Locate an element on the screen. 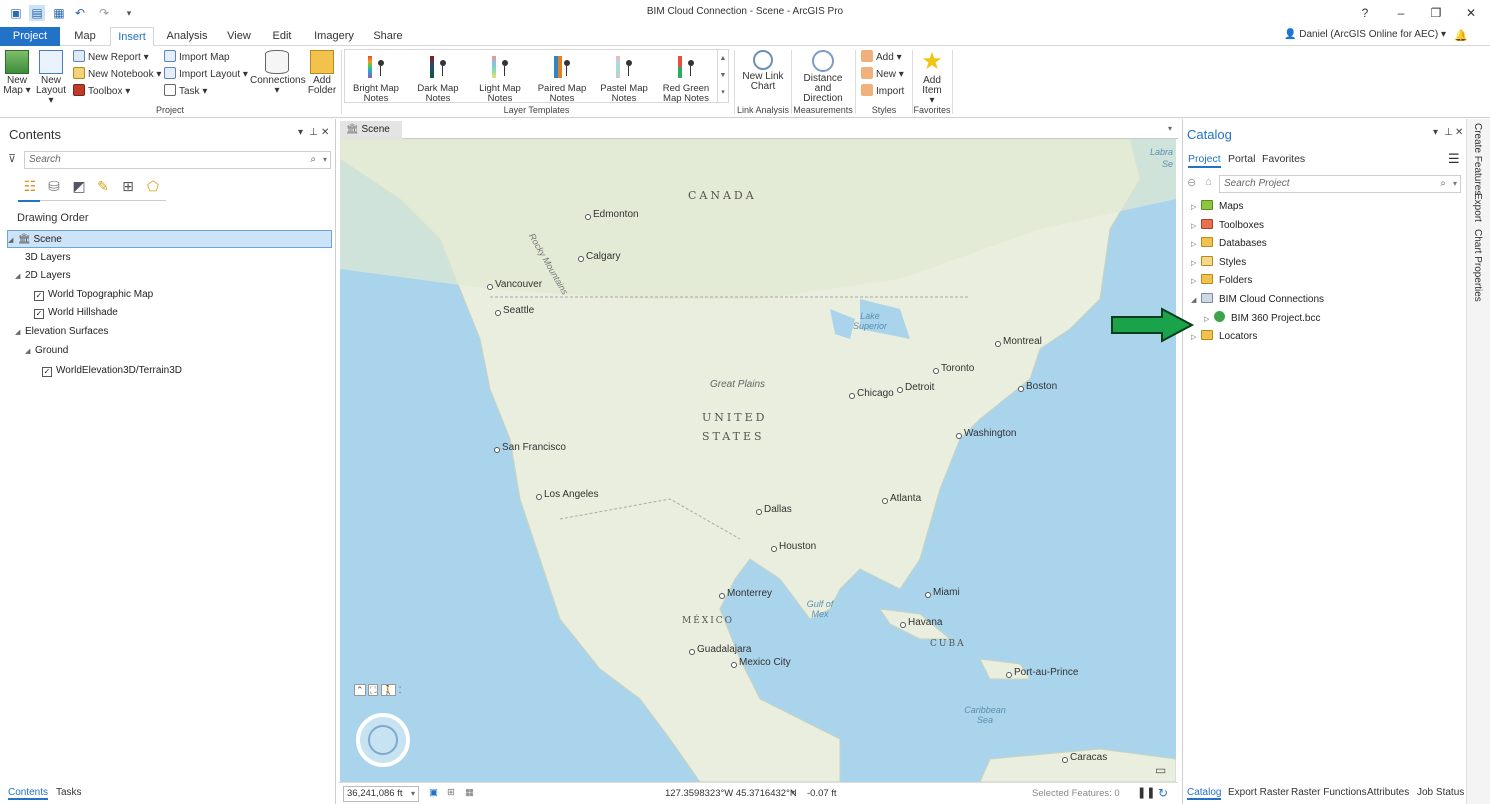  tab-catalog: Catalog is located at coordinates (1204, 793).